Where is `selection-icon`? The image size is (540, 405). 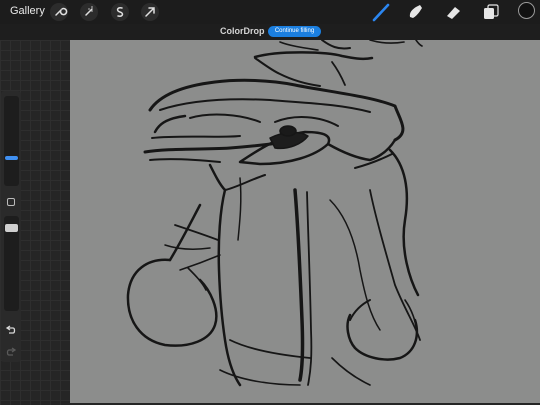
selection-icon is located at coordinates (120, 12).